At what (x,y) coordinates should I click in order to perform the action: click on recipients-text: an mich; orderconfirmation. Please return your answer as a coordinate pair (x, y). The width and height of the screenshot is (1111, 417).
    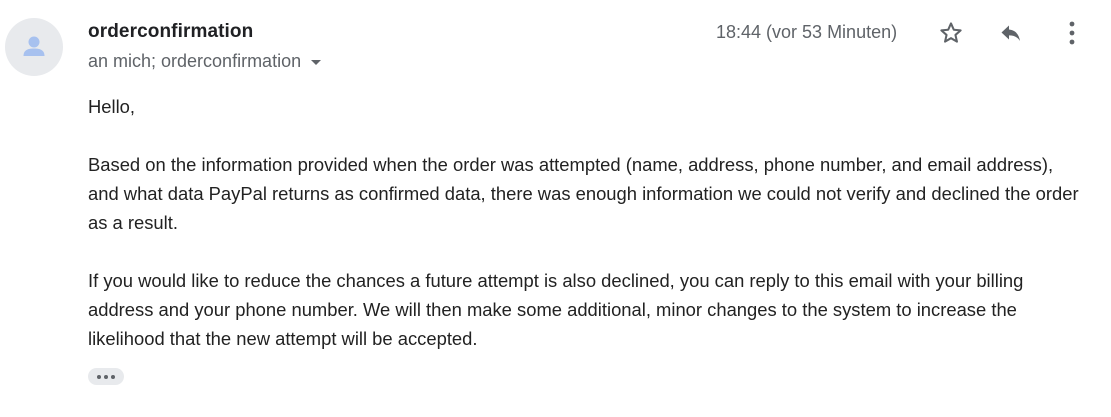
    Looking at the image, I should click on (195, 61).